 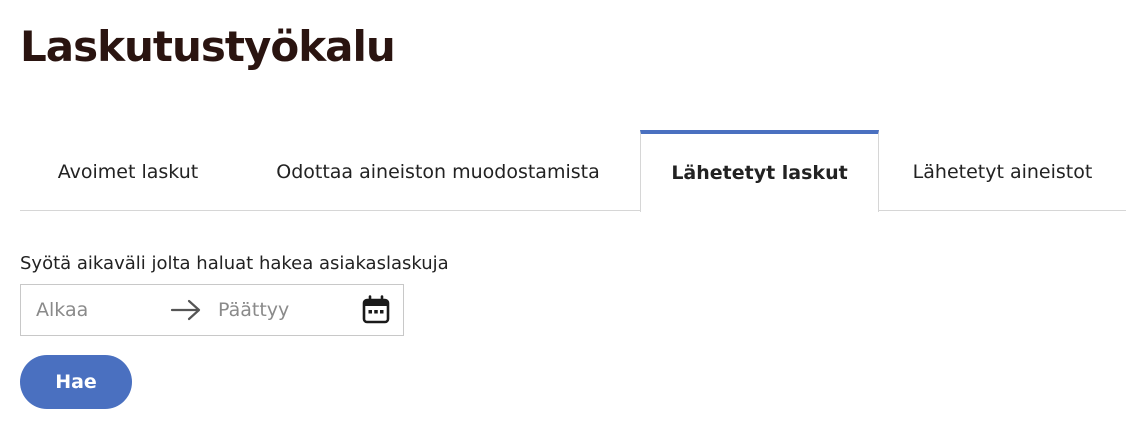 I want to click on page-title: Laskutustyökalu, so click(x=208, y=46).